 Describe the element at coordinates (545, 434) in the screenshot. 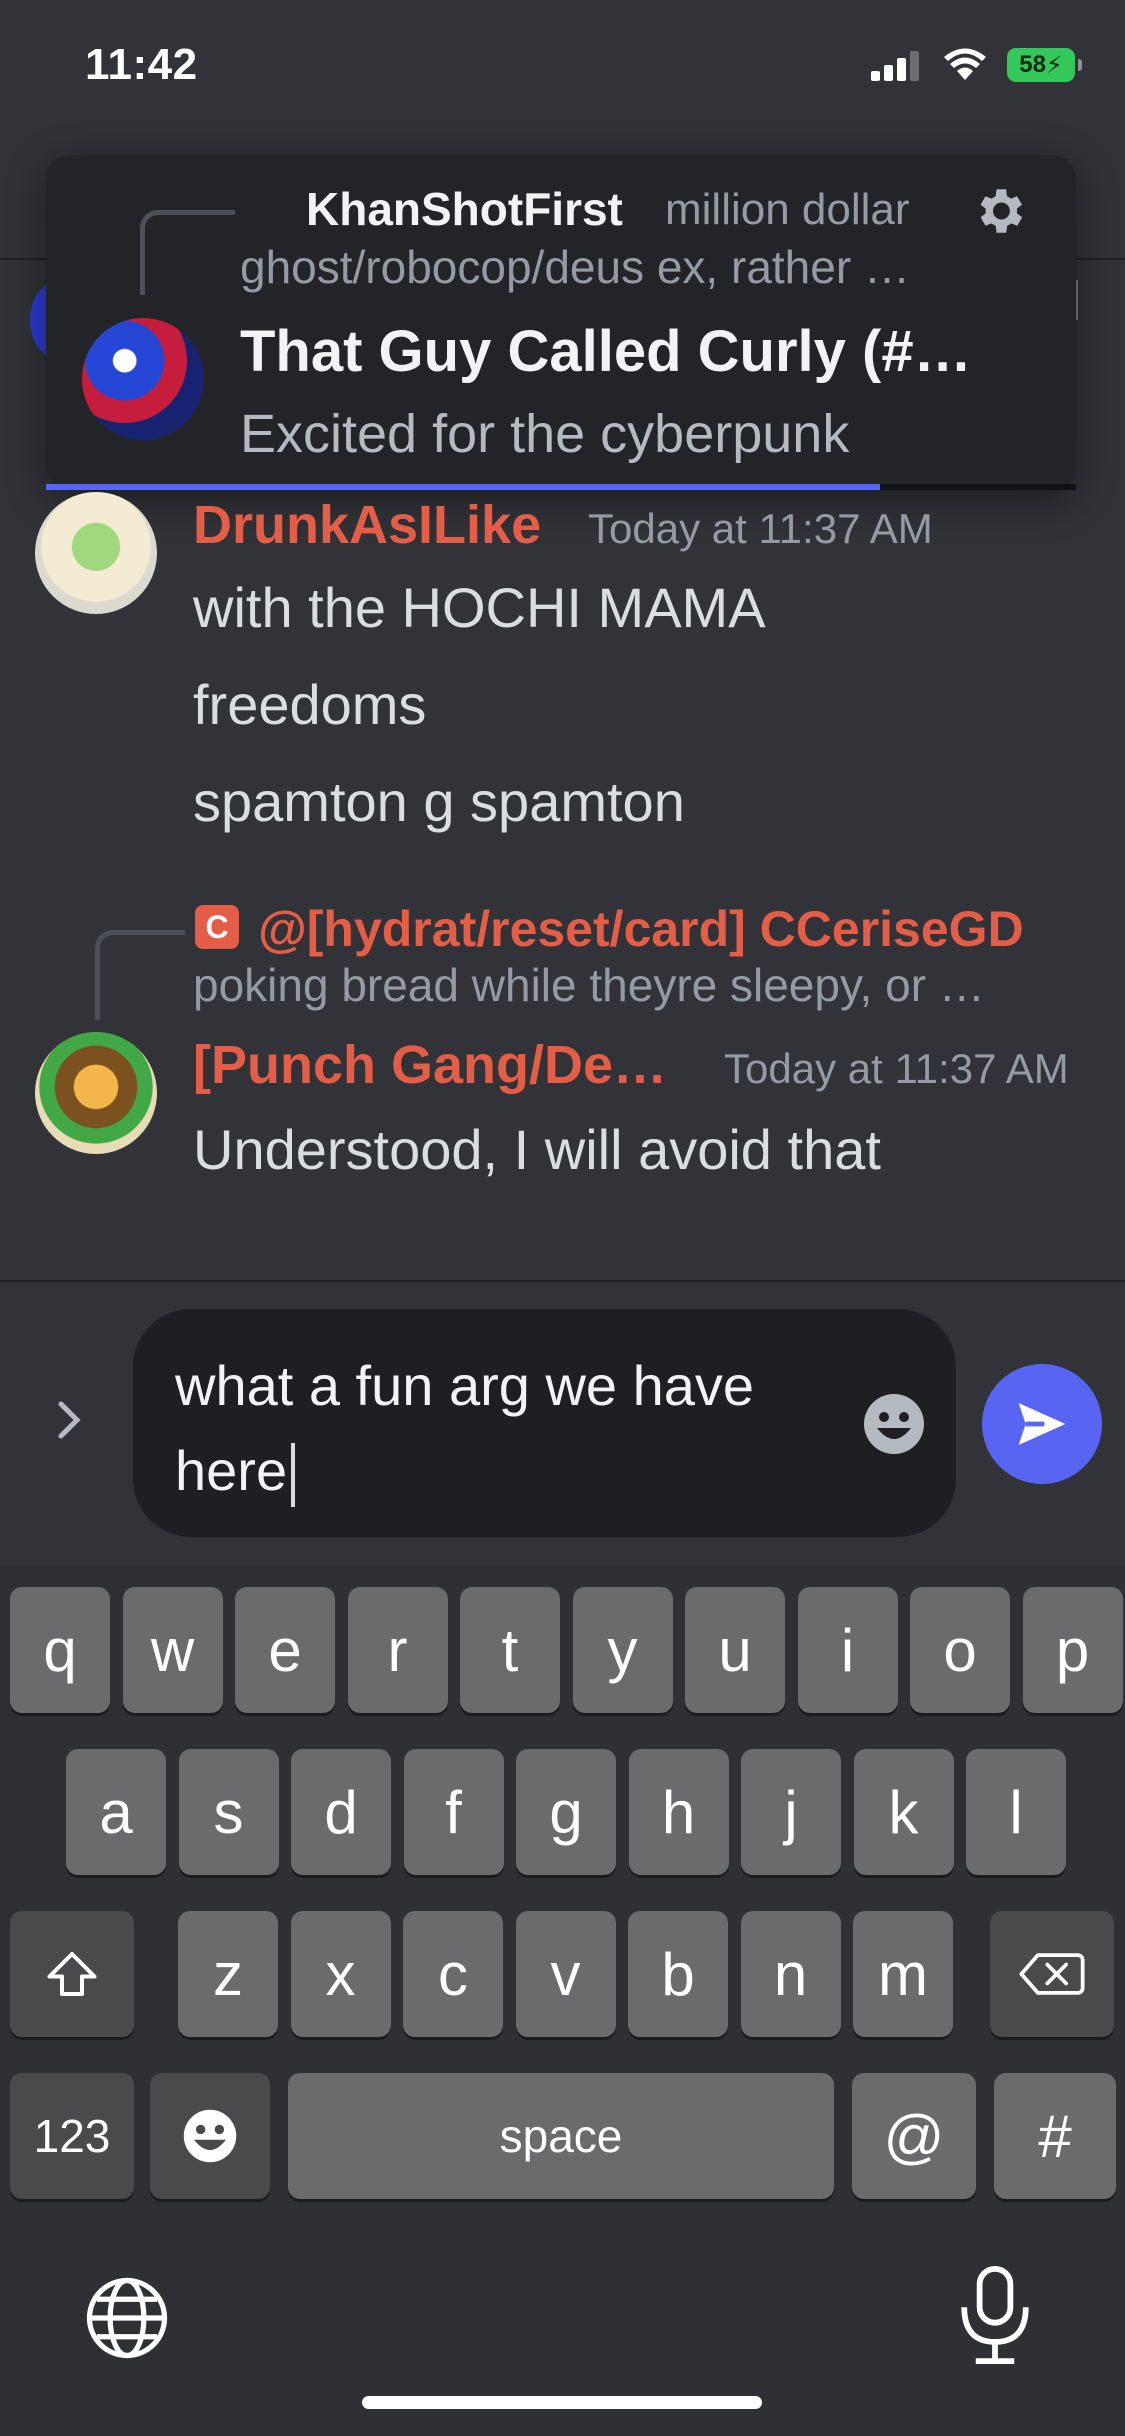

I see `notification-body: Excited for the cyberpunk` at that location.